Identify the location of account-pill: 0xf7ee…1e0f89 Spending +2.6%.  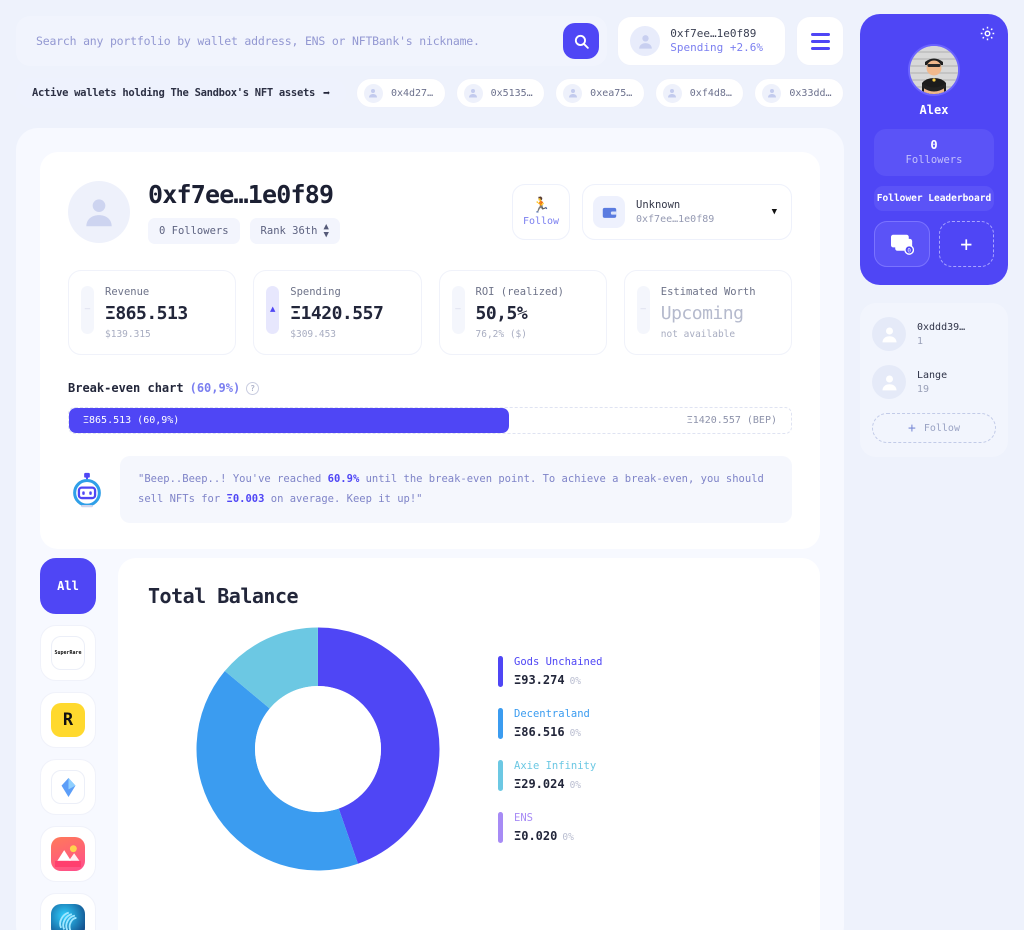
(701, 41).